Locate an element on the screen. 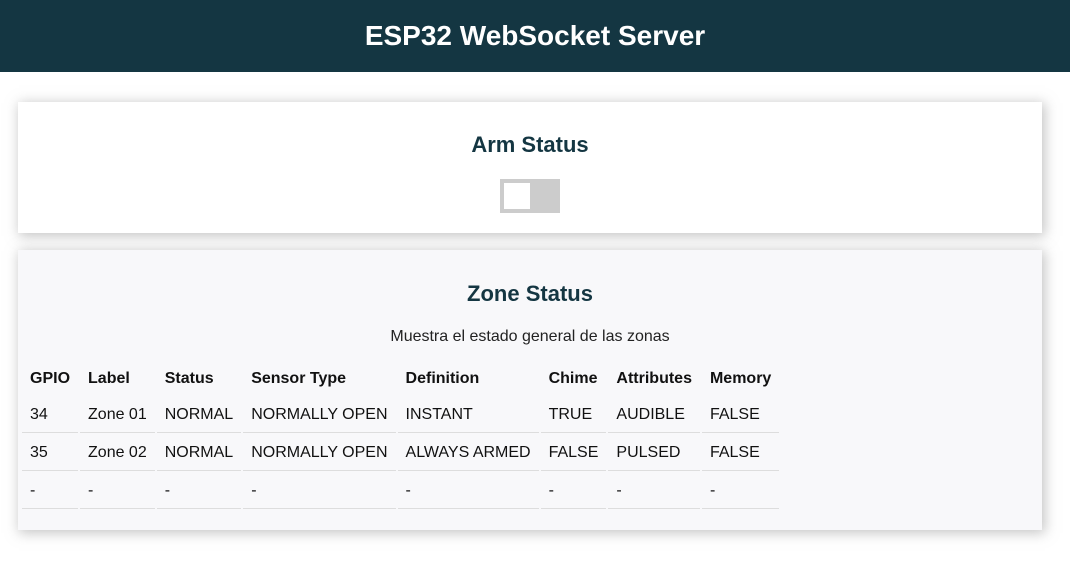  toggle-knob is located at coordinates (517, 196).